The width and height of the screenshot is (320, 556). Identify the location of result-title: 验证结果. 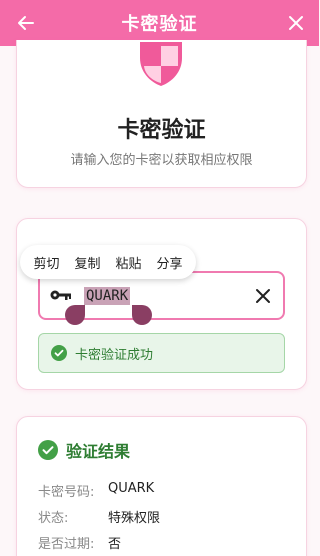
(98, 451).